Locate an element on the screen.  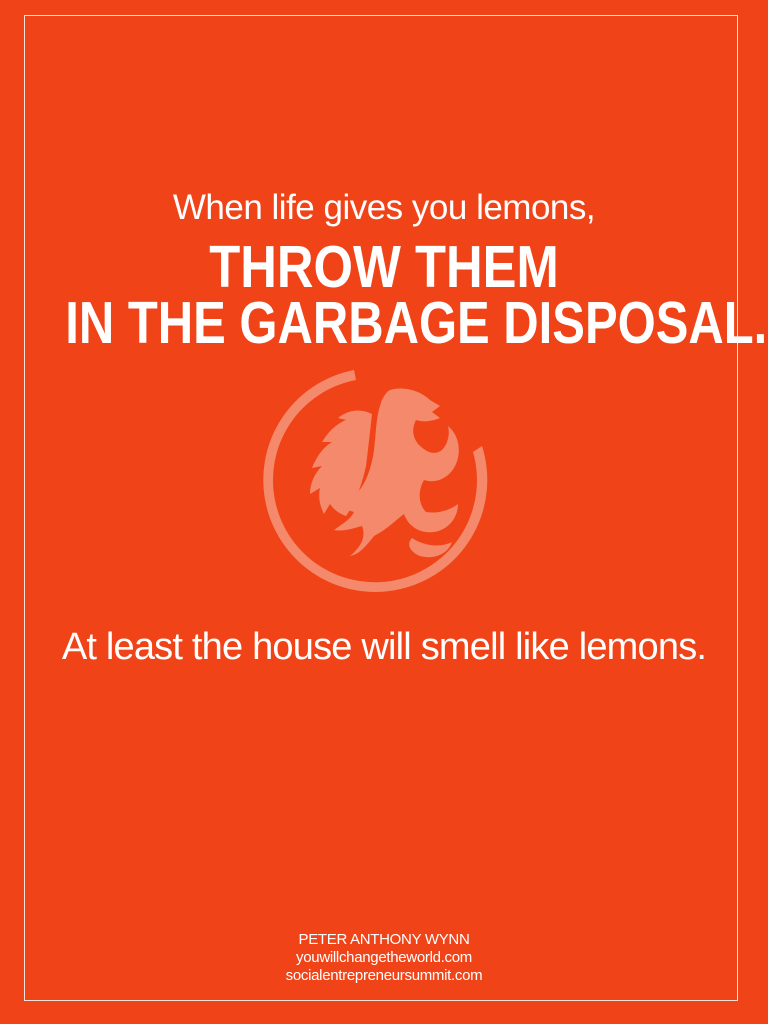
credit-website-2: socialentrepreneursummit.com is located at coordinates (384, 975).